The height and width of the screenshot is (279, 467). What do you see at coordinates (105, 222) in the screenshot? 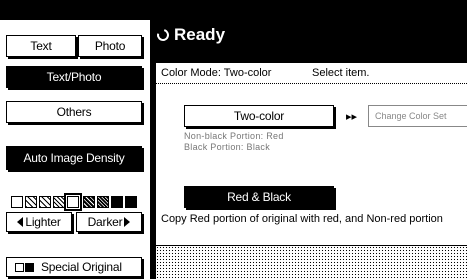
I see `darker-label: Darker` at bounding box center [105, 222].